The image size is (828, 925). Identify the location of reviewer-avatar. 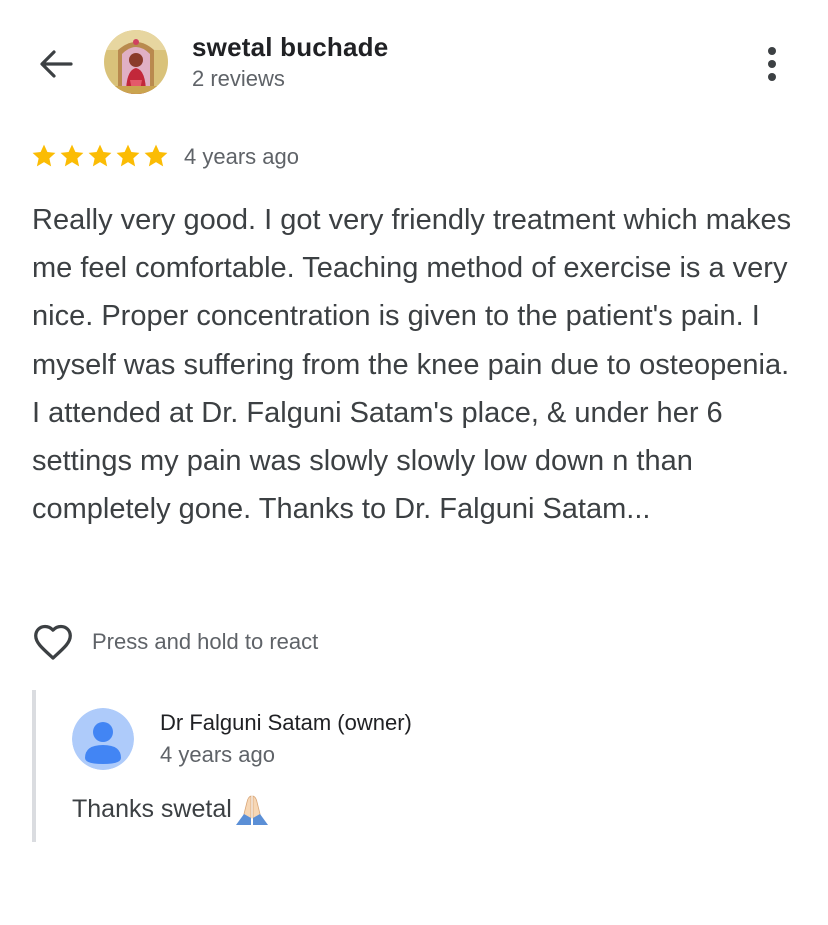
(136, 62).